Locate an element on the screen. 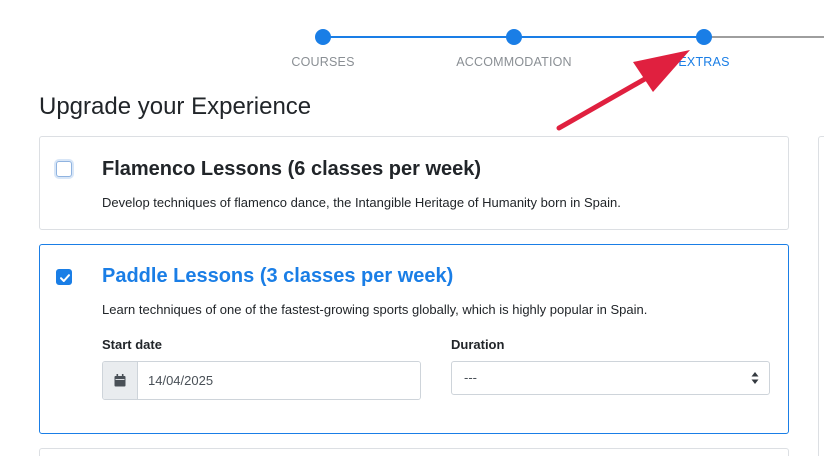 The height and width of the screenshot is (456, 824). check-icon is located at coordinates (65, 278).